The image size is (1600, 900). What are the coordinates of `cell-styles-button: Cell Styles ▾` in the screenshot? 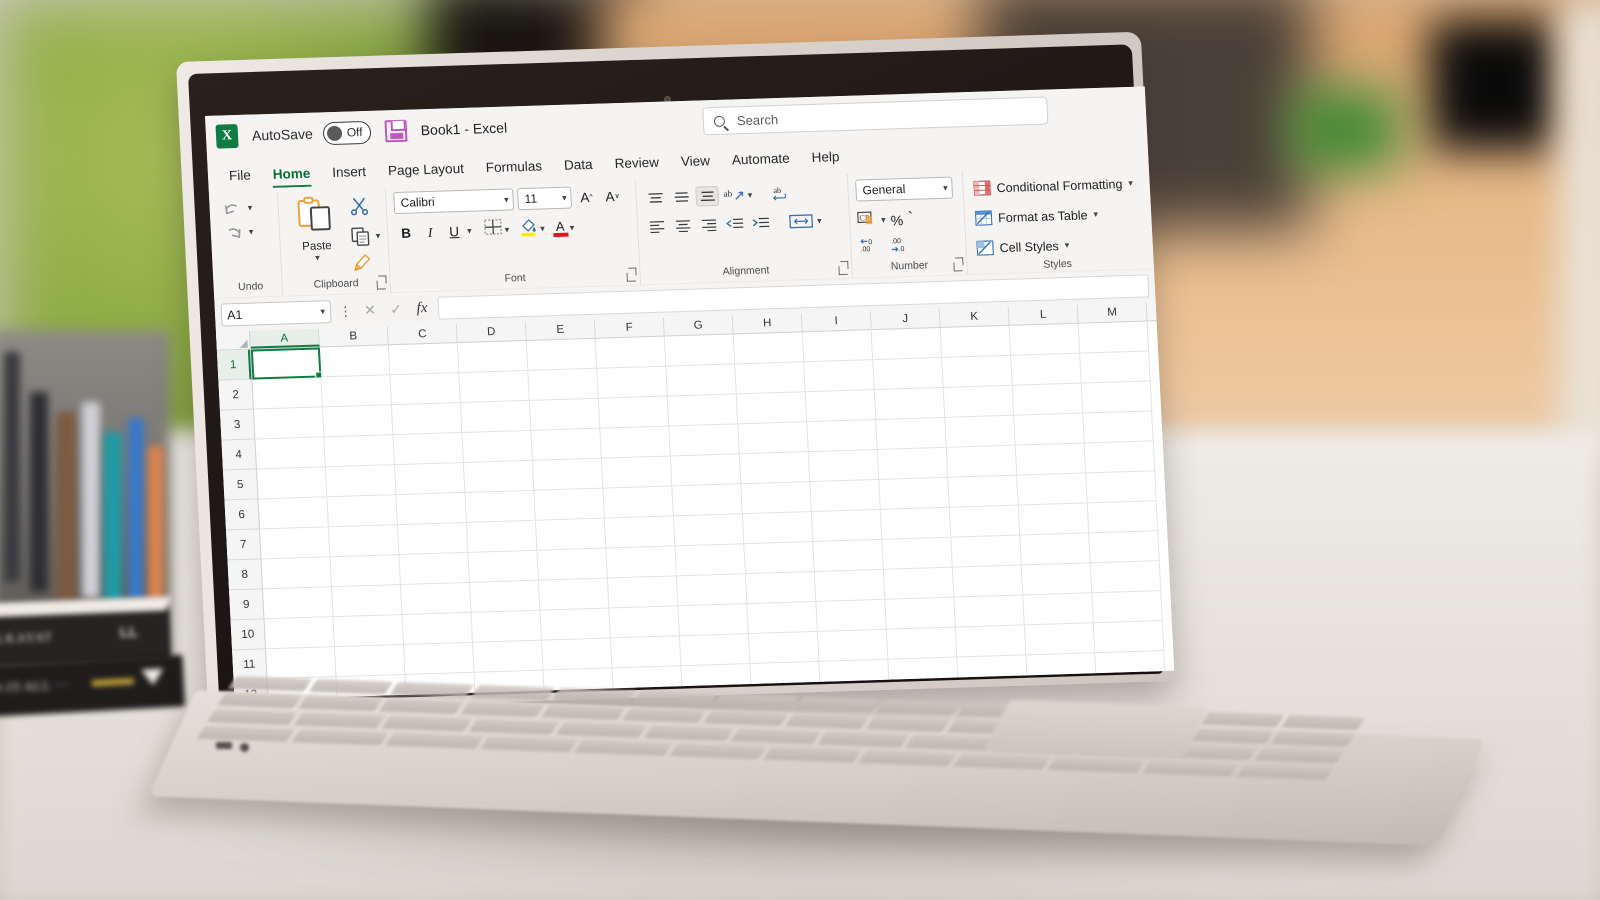 It's located at (1023, 247).